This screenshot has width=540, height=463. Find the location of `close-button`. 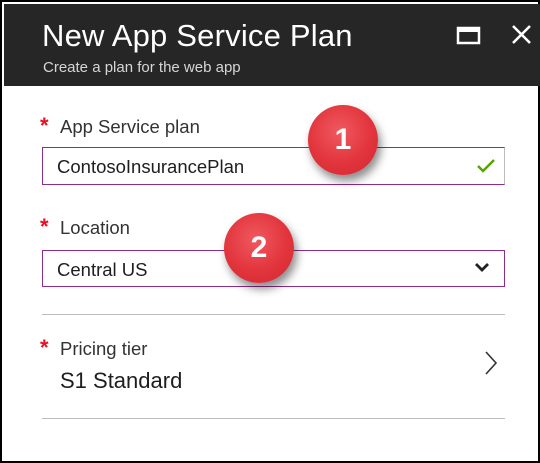

close-button is located at coordinates (522, 35).